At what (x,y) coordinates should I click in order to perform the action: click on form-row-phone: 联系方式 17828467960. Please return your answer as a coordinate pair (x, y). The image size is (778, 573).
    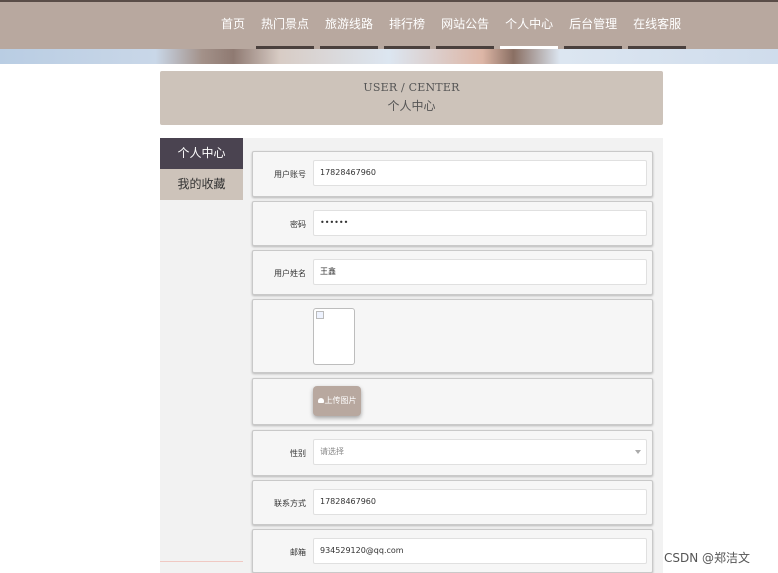
    Looking at the image, I should click on (452, 502).